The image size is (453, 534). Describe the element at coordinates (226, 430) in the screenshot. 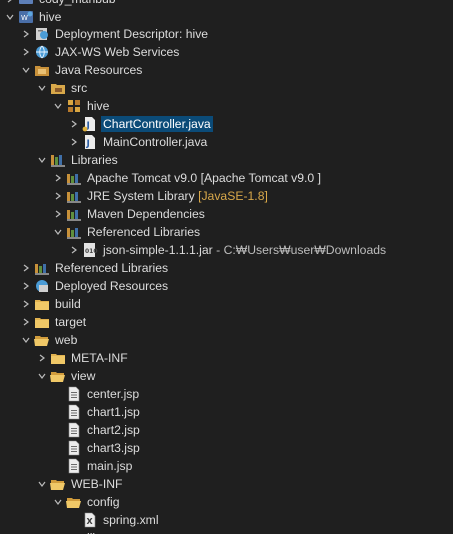

I see `tree-item-chart2-jsp: chart2.jsp` at that location.